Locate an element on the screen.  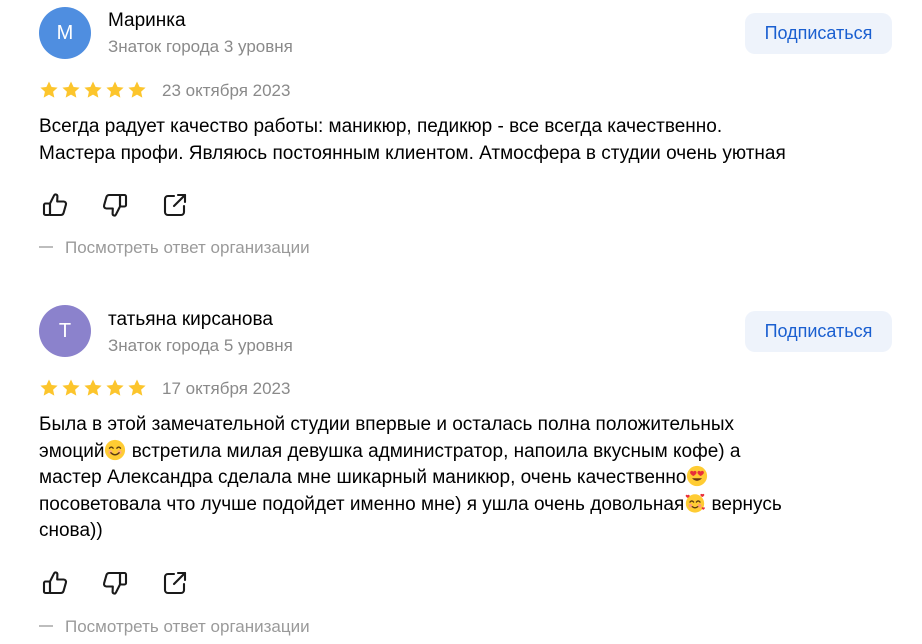
author-name: татьяна кирсанова is located at coordinates (190, 320).